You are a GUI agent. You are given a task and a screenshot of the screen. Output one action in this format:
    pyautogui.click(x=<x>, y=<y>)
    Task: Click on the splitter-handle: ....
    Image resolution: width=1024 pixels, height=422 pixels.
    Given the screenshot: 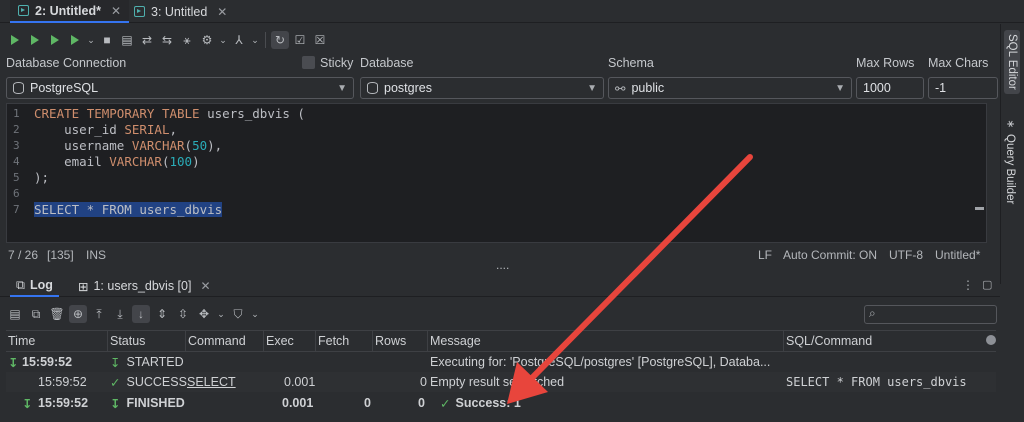 What is the action you would take?
    pyautogui.click(x=502, y=265)
    